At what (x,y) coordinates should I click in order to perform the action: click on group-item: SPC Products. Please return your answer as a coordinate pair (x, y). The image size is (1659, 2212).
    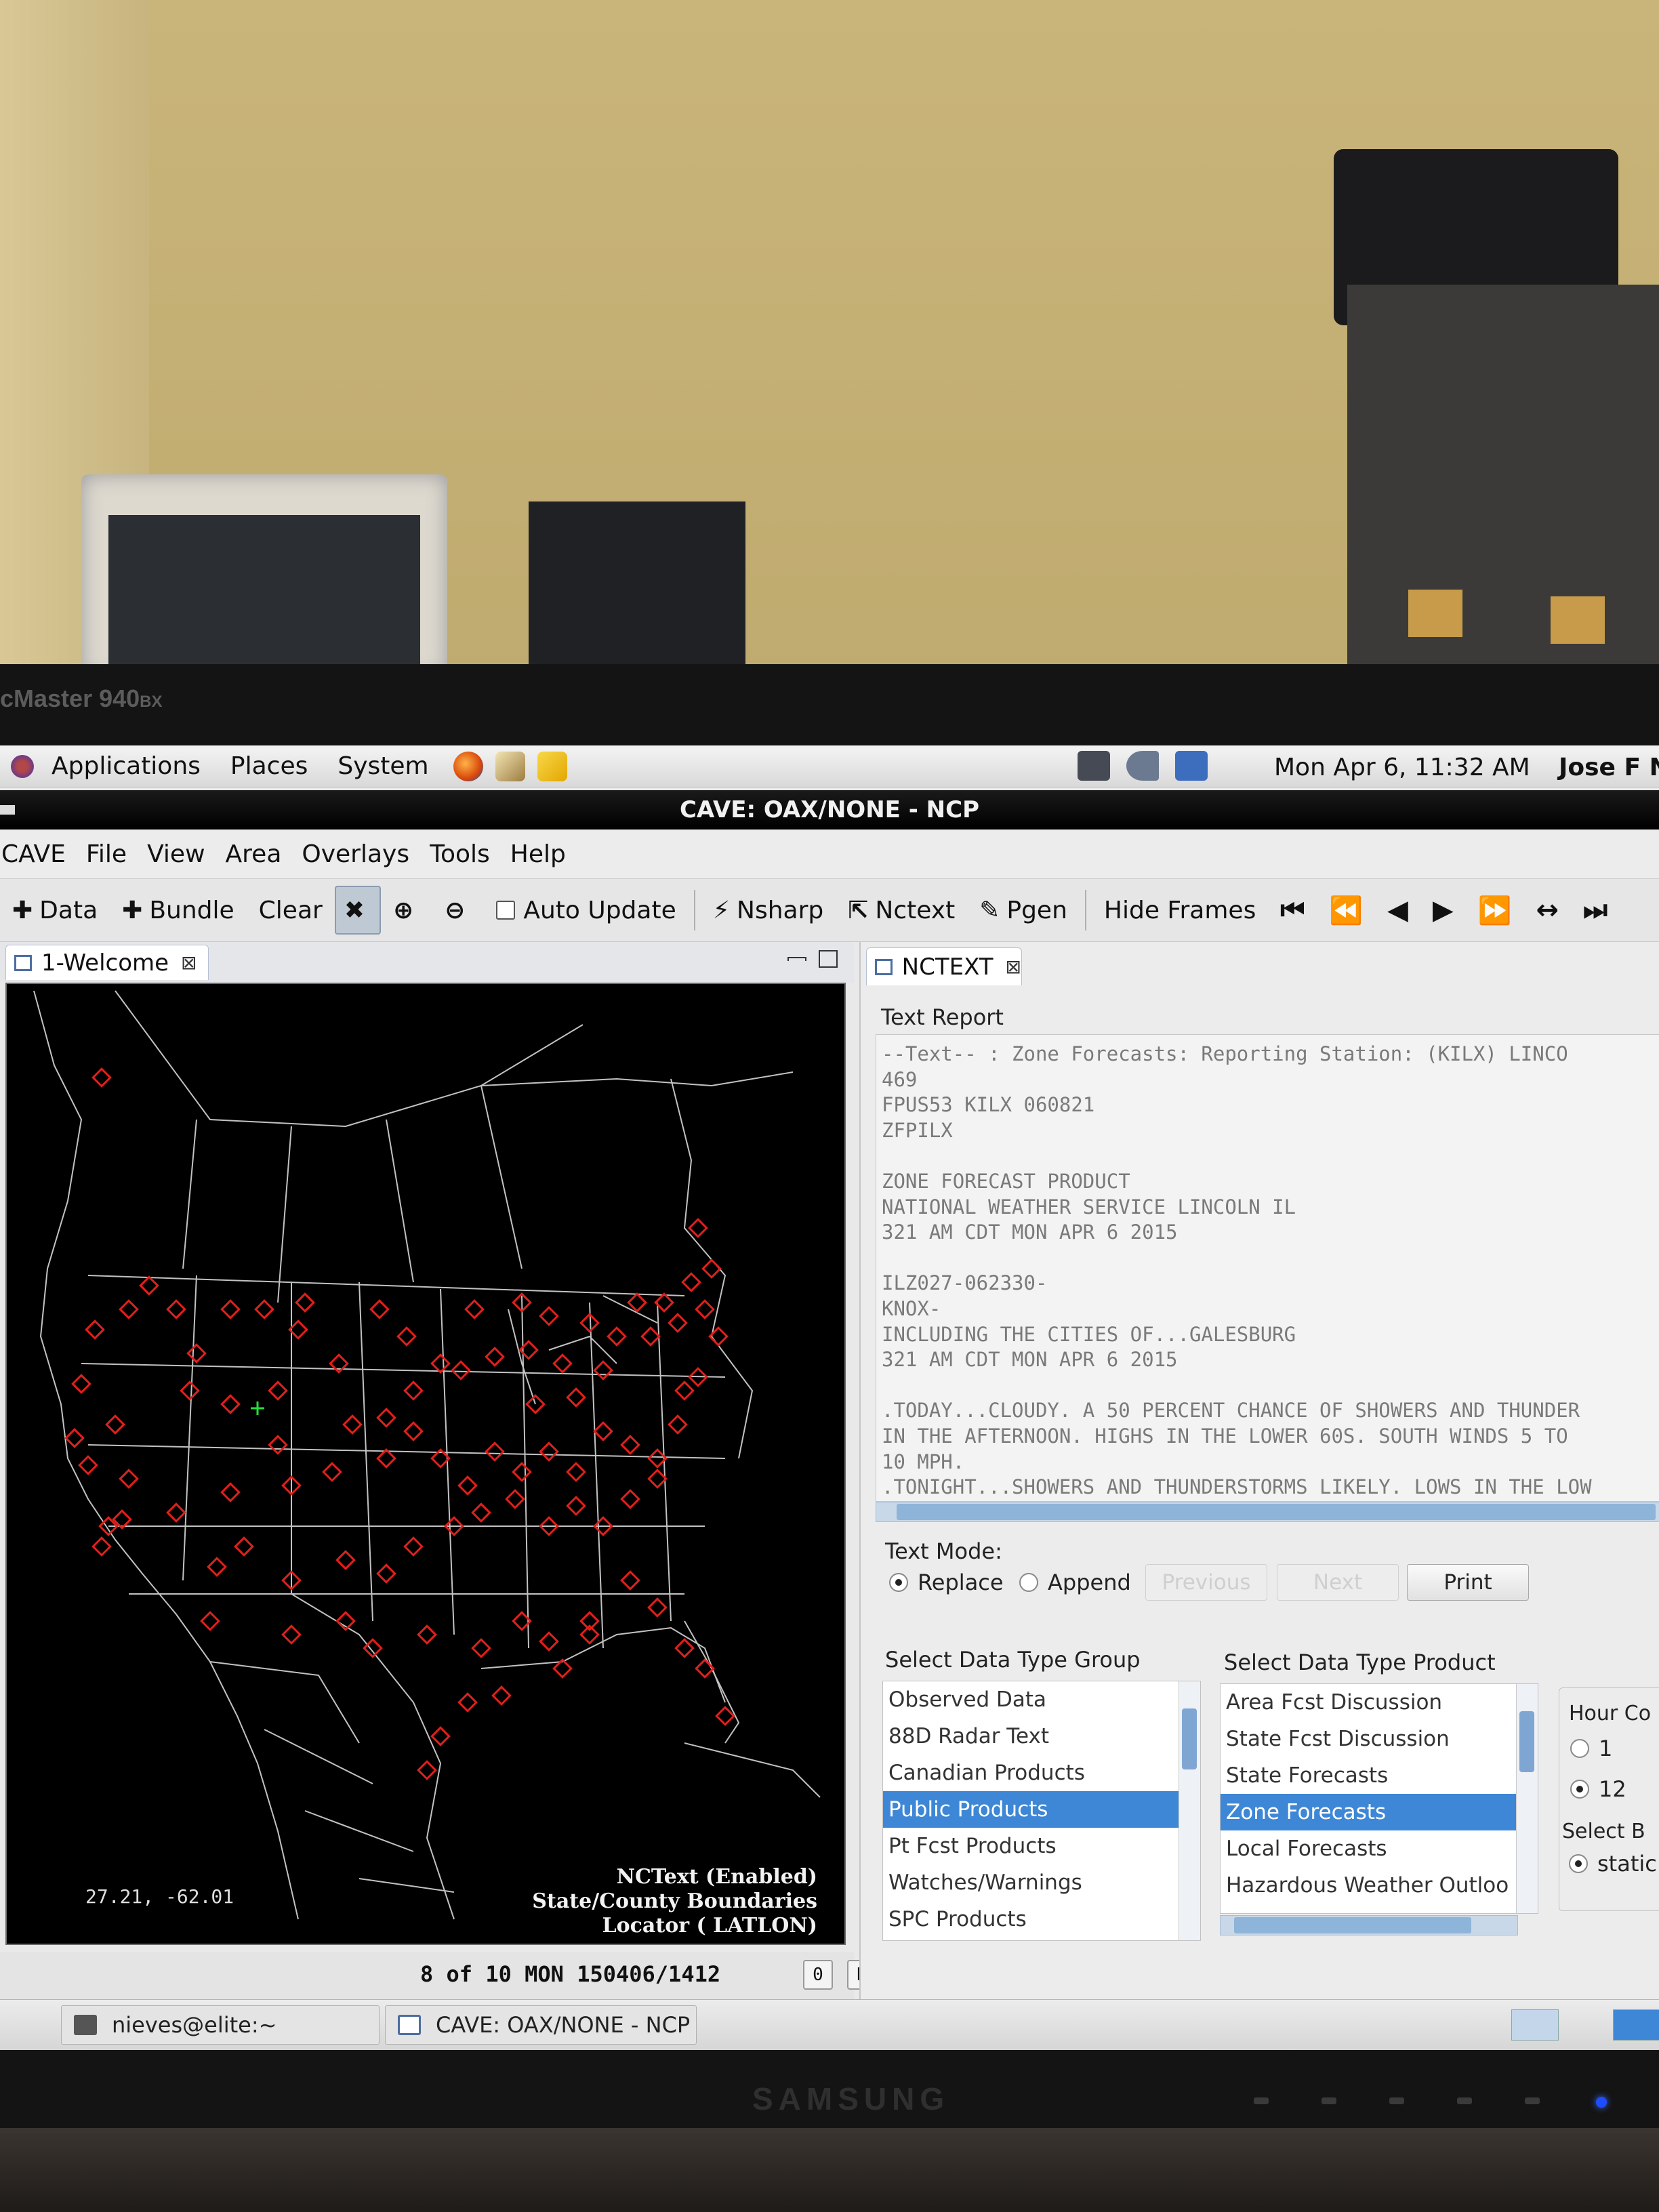
    Looking at the image, I should click on (1042, 1920).